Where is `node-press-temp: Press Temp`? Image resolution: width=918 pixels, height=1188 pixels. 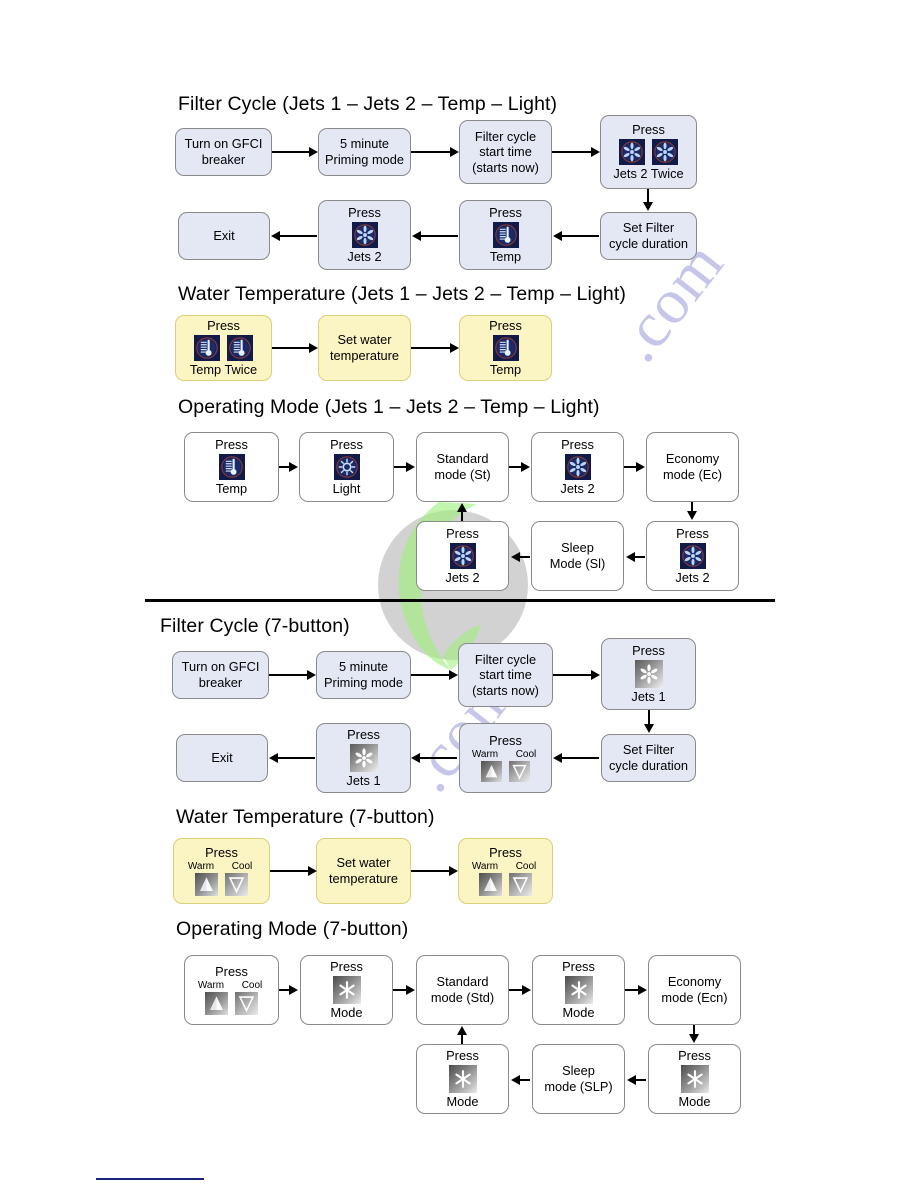 node-press-temp: Press Temp is located at coordinates (505, 235).